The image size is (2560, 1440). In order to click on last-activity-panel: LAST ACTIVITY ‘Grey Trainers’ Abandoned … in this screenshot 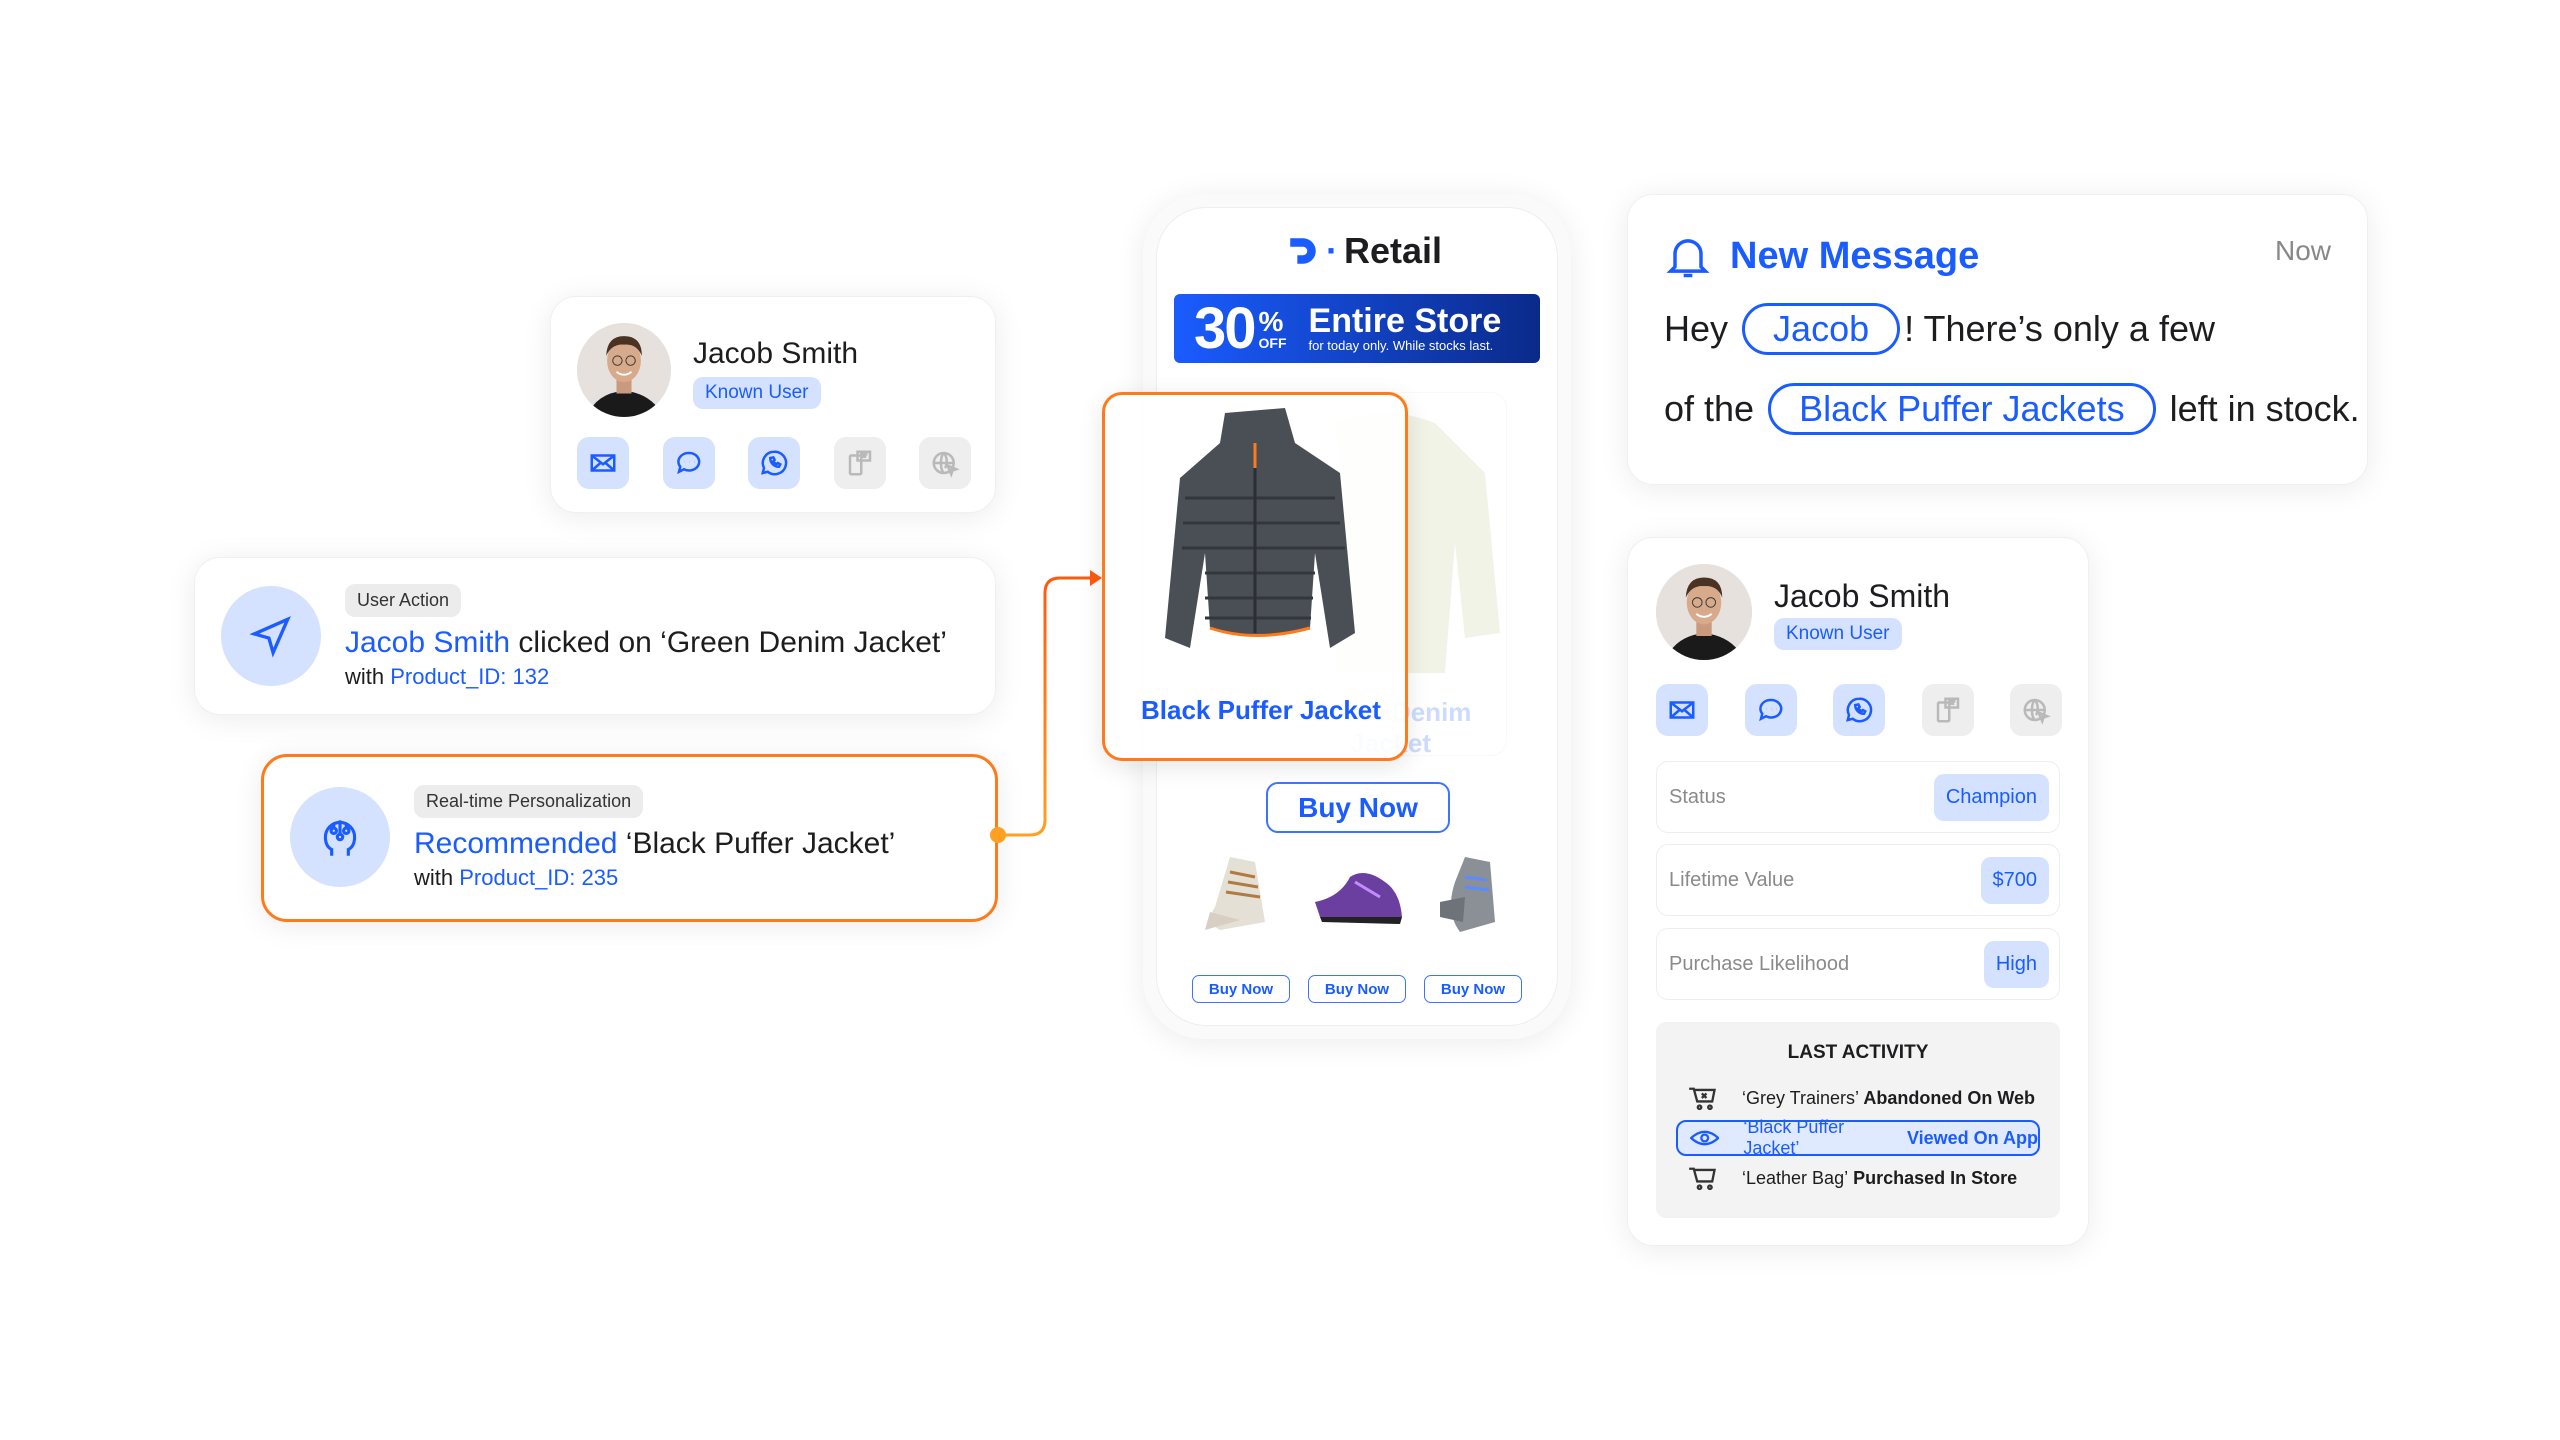, I will do `click(1858, 1120)`.